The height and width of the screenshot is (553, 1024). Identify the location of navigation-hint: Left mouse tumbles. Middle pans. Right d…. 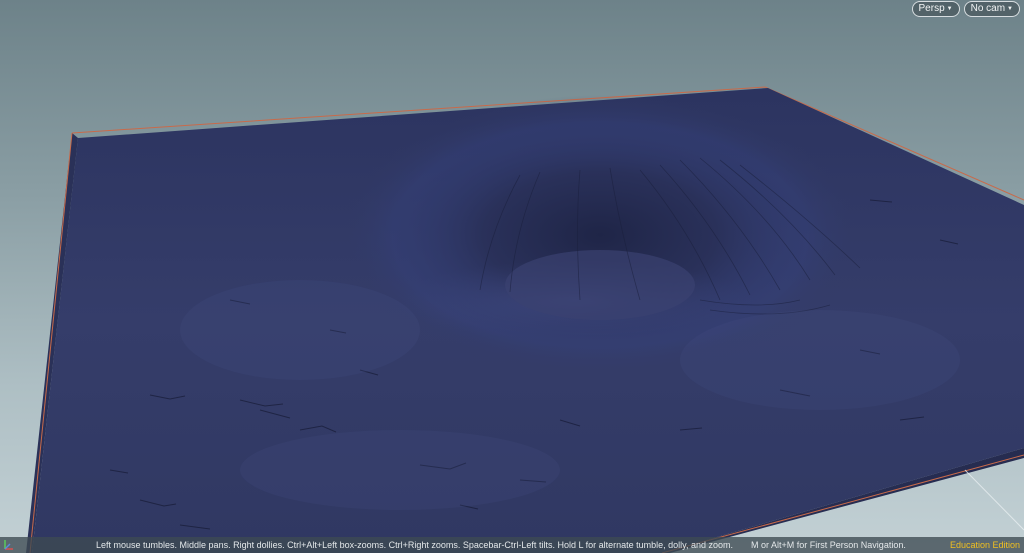
(415, 545).